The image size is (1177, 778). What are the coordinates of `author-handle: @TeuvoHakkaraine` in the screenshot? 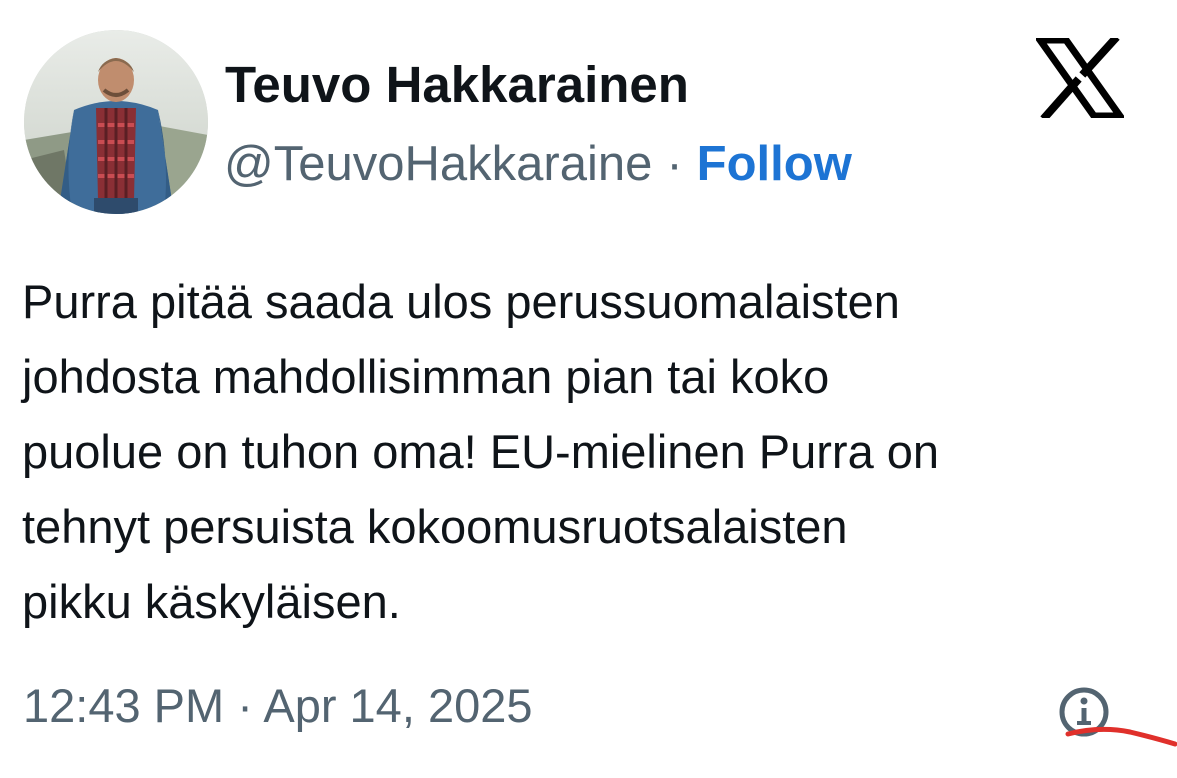 It's located at (438, 164).